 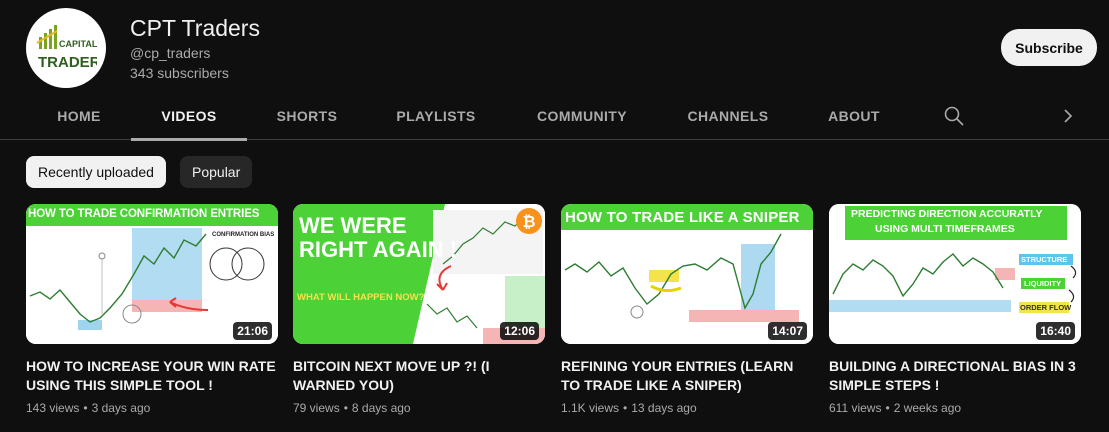 What do you see at coordinates (216, 172) in the screenshot?
I see `chip-popular: Popular` at bounding box center [216, 172].